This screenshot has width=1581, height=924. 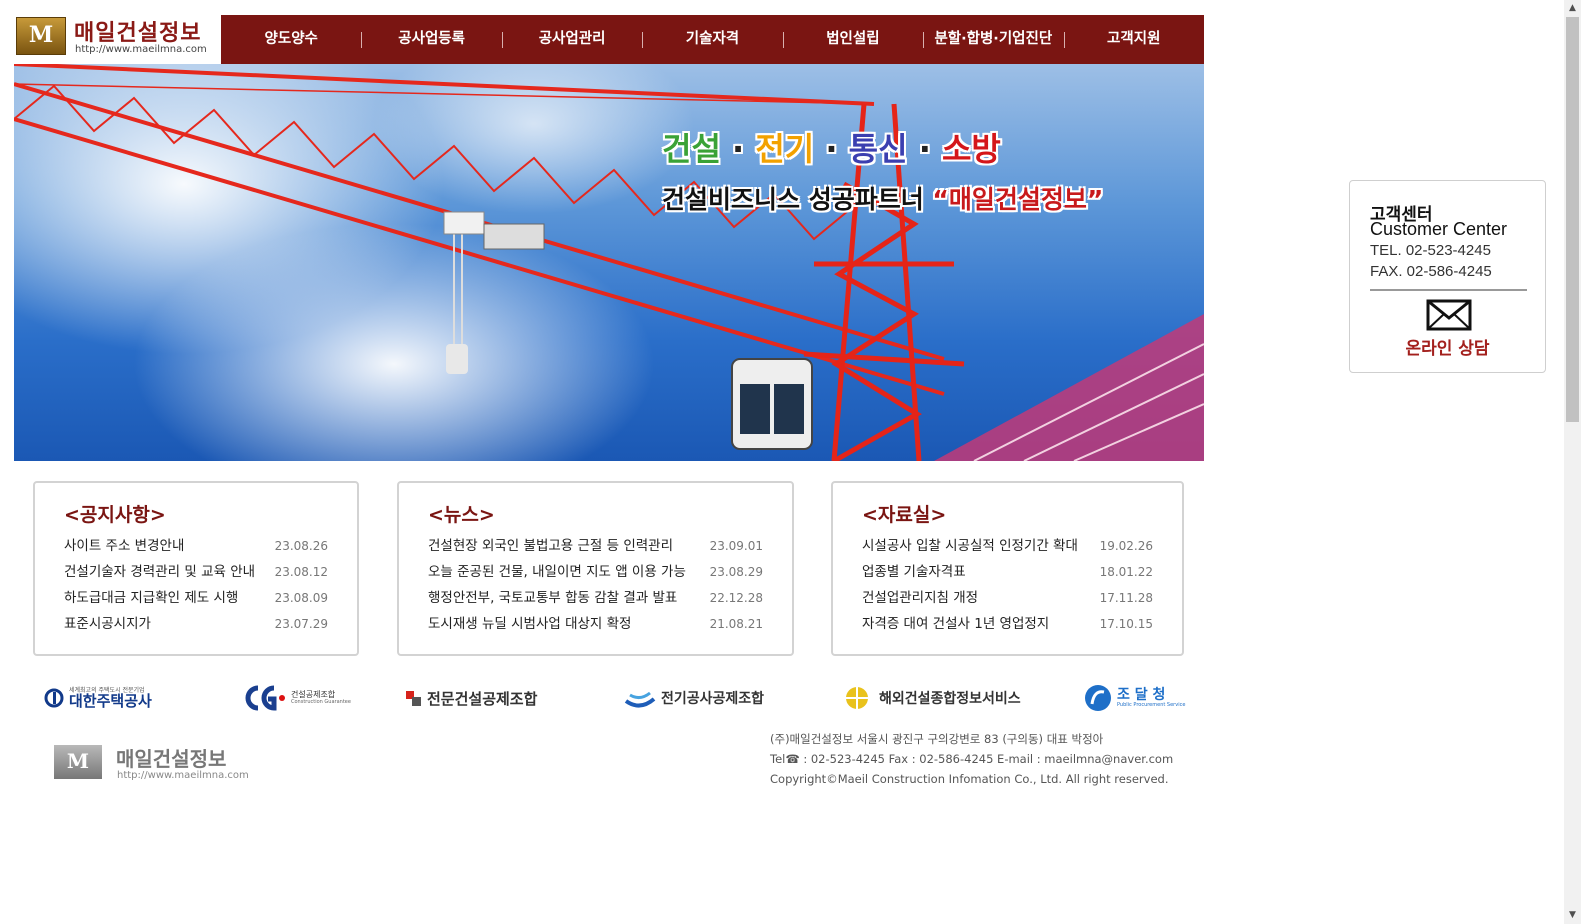 I want to click on partner-kfcc: 전문건설공제조합, so click(x=471, y=698).